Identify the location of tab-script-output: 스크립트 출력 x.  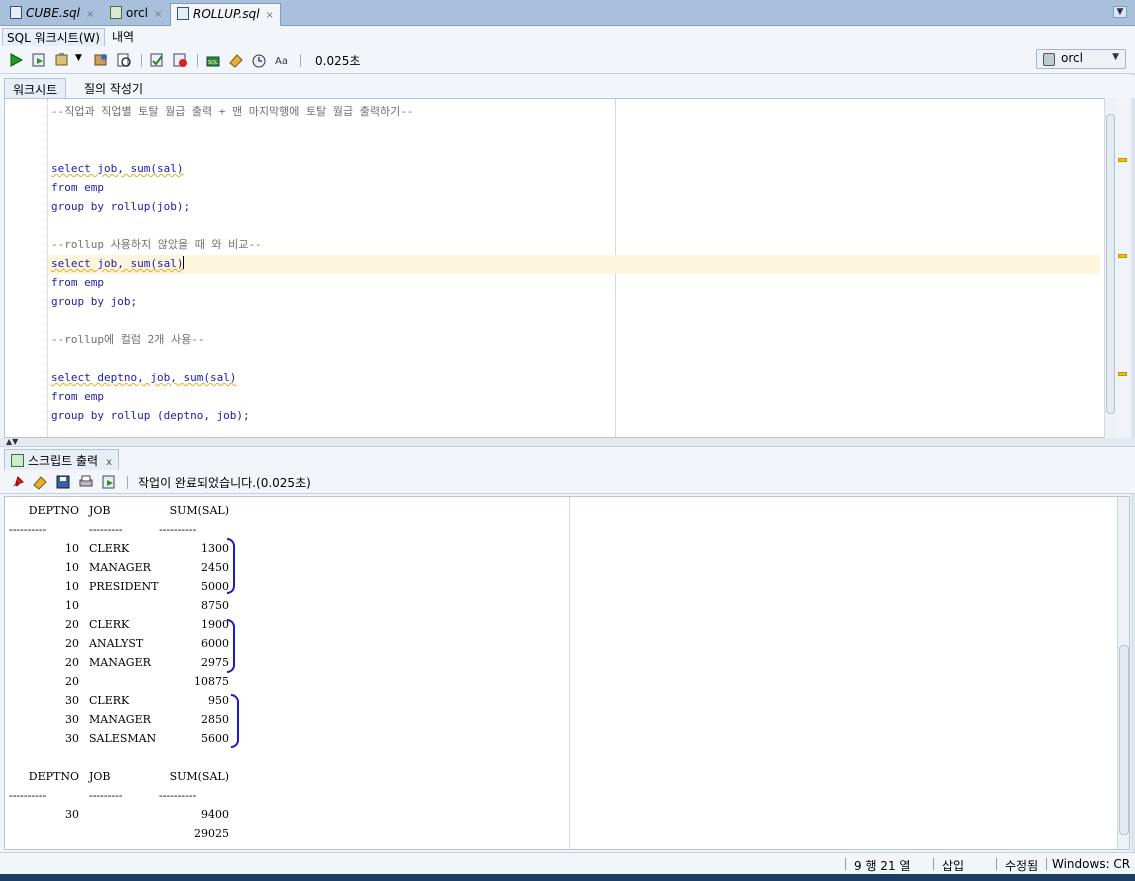
(61, 459).